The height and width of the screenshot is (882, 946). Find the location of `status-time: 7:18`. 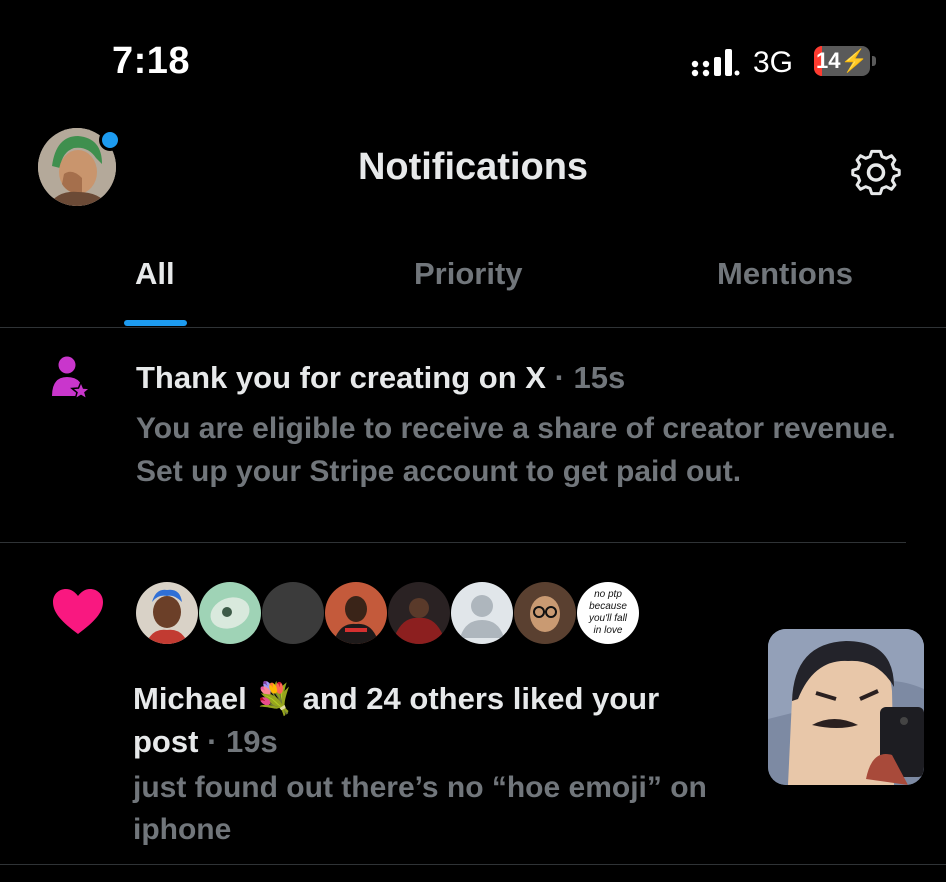

status-time: 7:18 is located at coordinates (151, 61).